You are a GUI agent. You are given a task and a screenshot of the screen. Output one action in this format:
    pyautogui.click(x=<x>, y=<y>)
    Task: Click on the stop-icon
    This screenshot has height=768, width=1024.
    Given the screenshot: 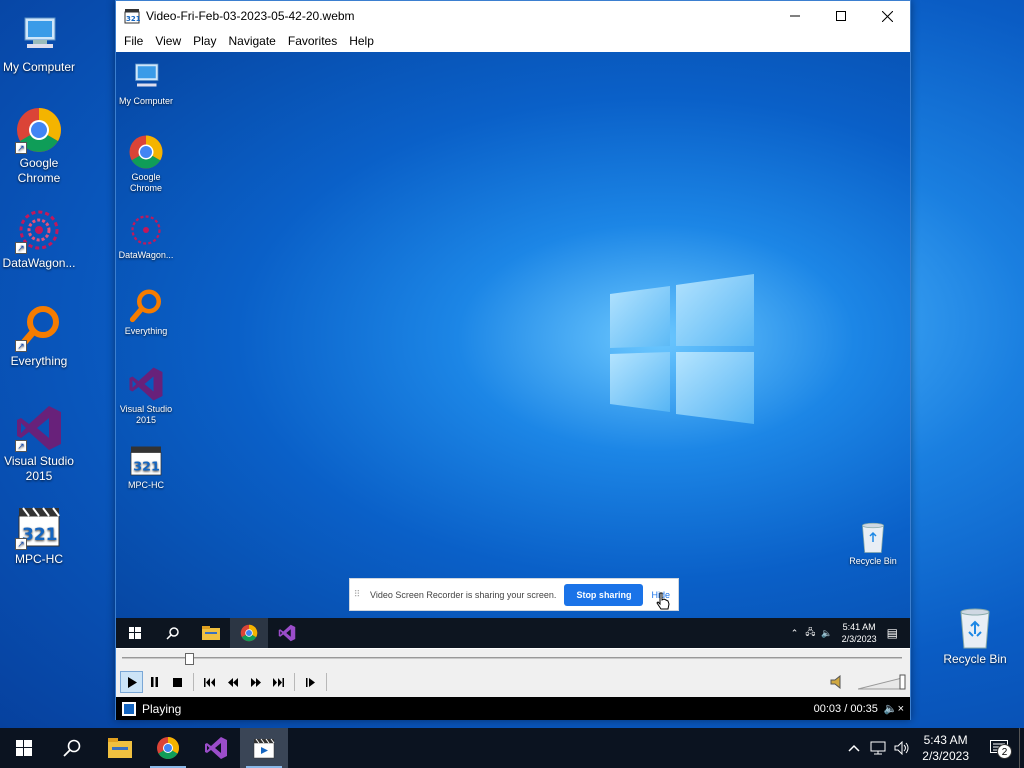 What is the action you would take?
    pyautogui.click(x=177, y=682)
    